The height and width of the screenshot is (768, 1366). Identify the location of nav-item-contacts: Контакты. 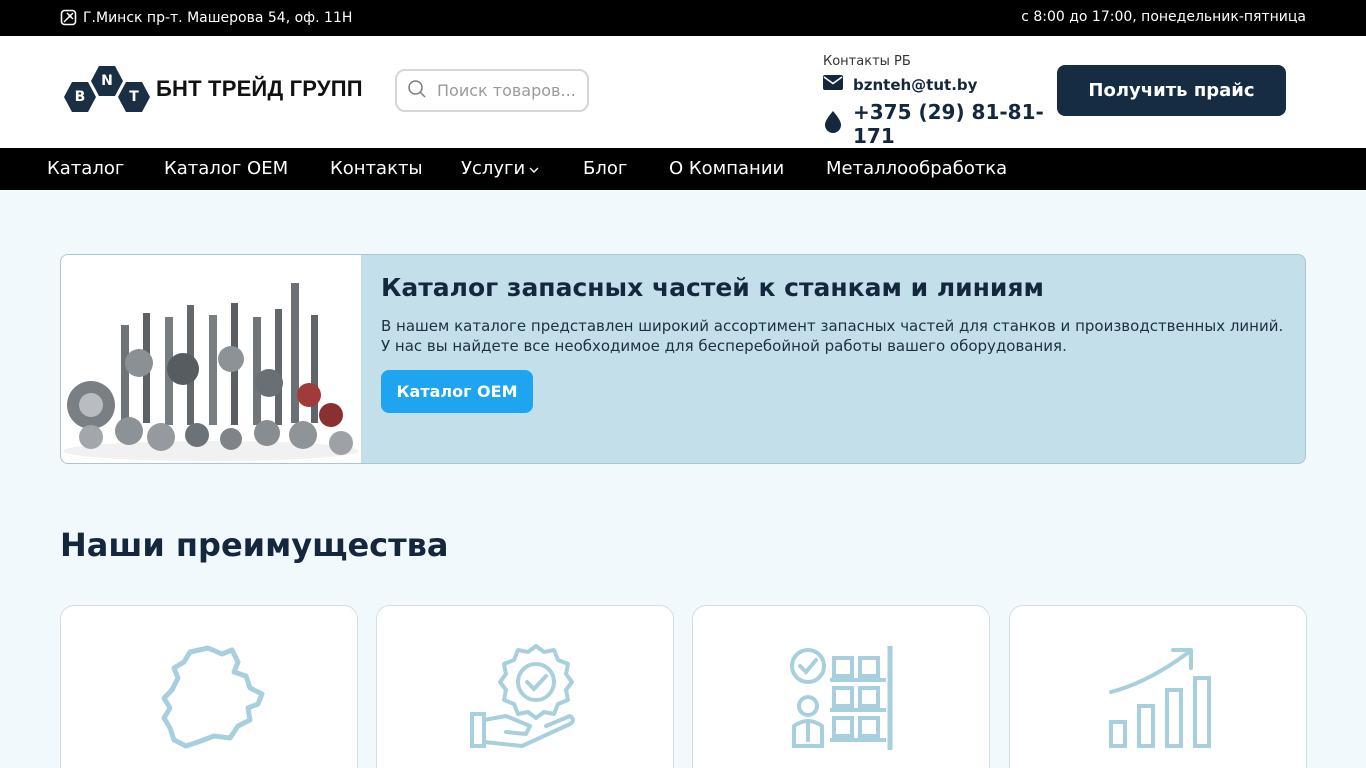
(376, 168).